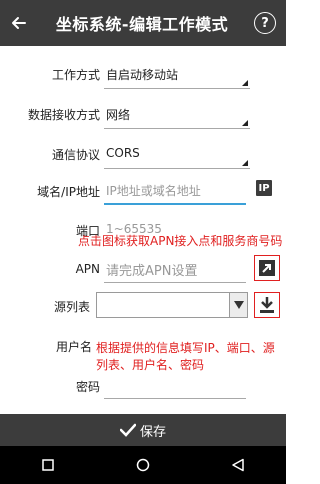  I want to click on domain-input: IP地址或域名地址, so click(175, 191).